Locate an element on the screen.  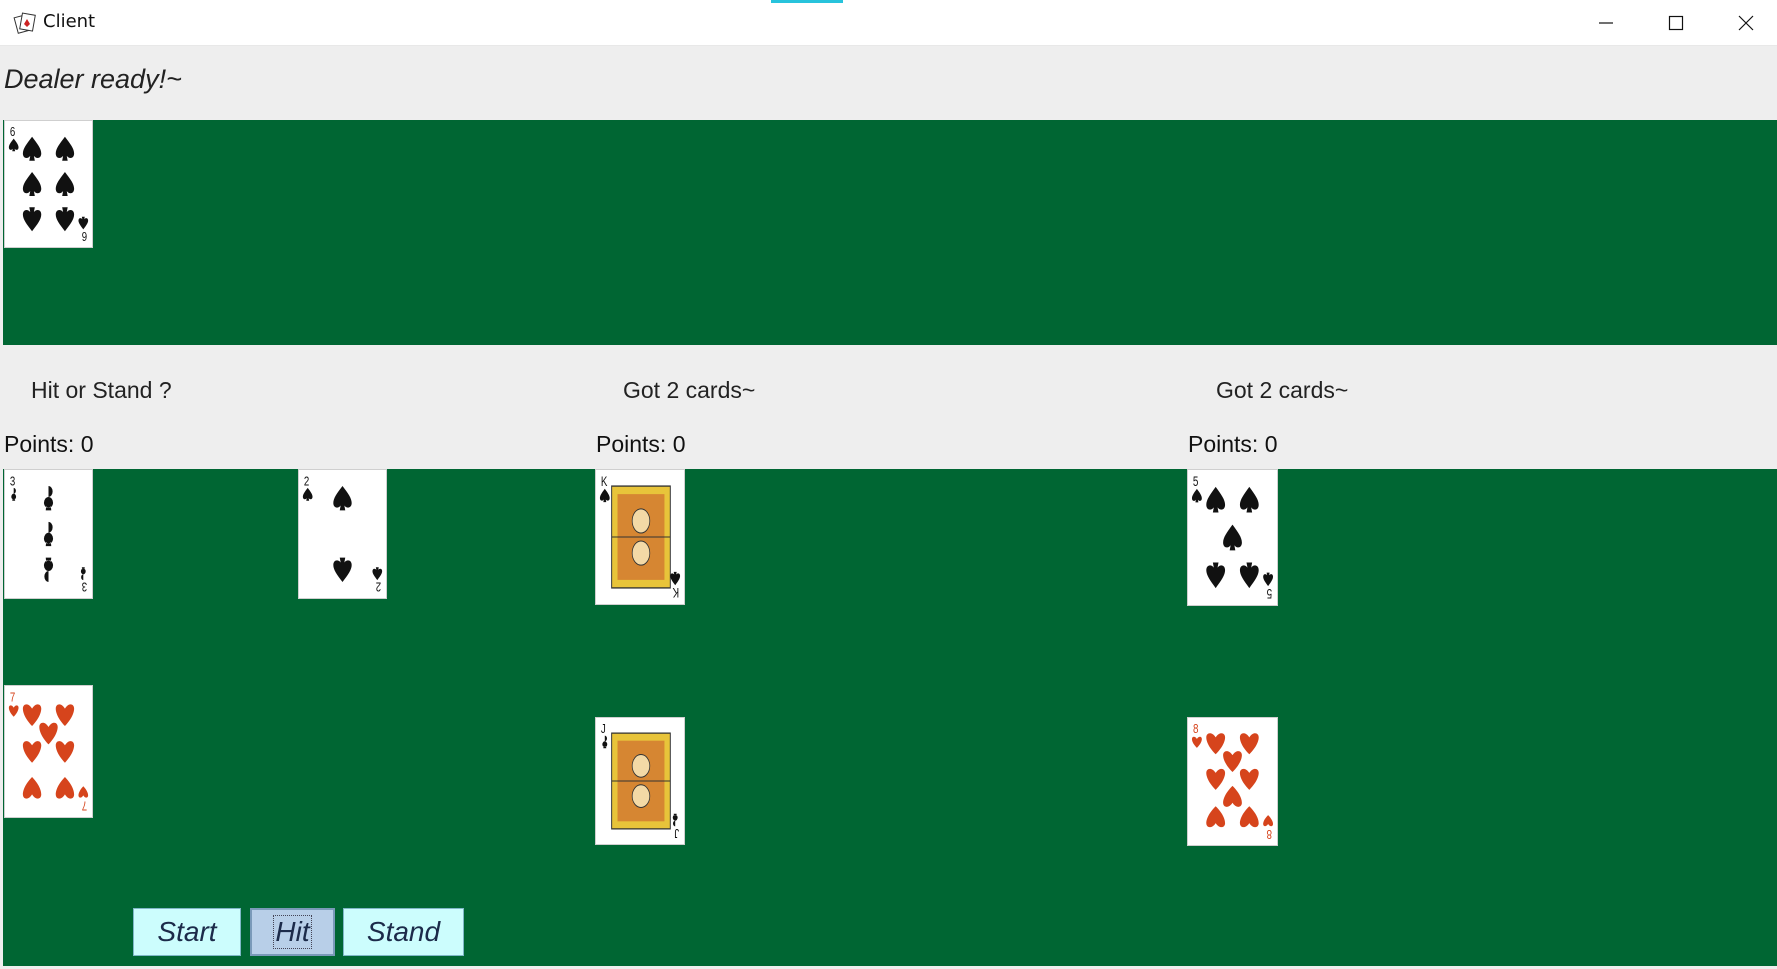
player-2-card-1: KK is located at coordinates (640, 537).